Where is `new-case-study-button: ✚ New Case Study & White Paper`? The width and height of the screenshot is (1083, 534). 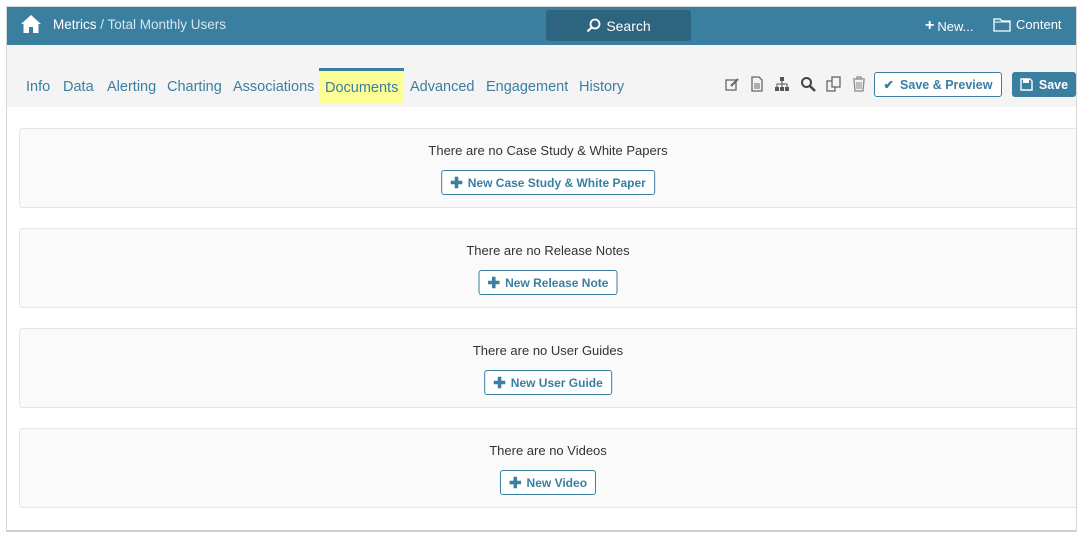
new-case-study-button: ✚ New Case Study & White Paper is located at coordinates (548, 182).